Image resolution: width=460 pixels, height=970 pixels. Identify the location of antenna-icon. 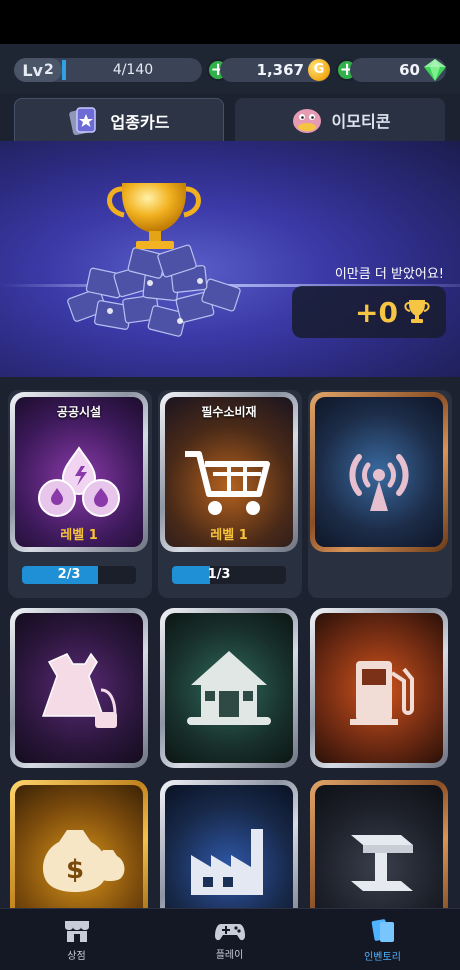
(379, 482).